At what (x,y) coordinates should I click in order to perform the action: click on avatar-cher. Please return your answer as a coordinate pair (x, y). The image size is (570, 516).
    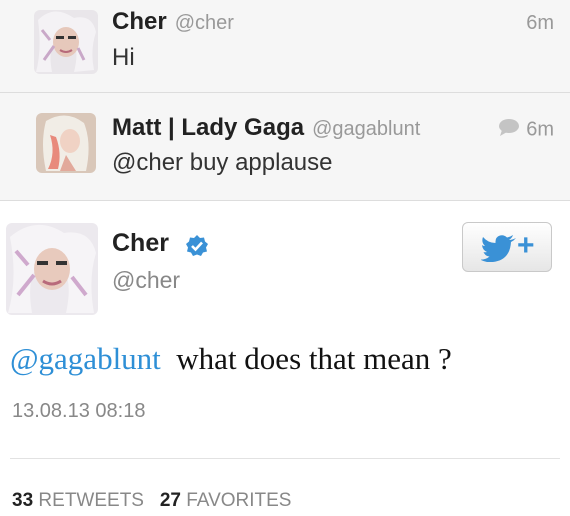
    Looking at the image, I should click on (66, 42).